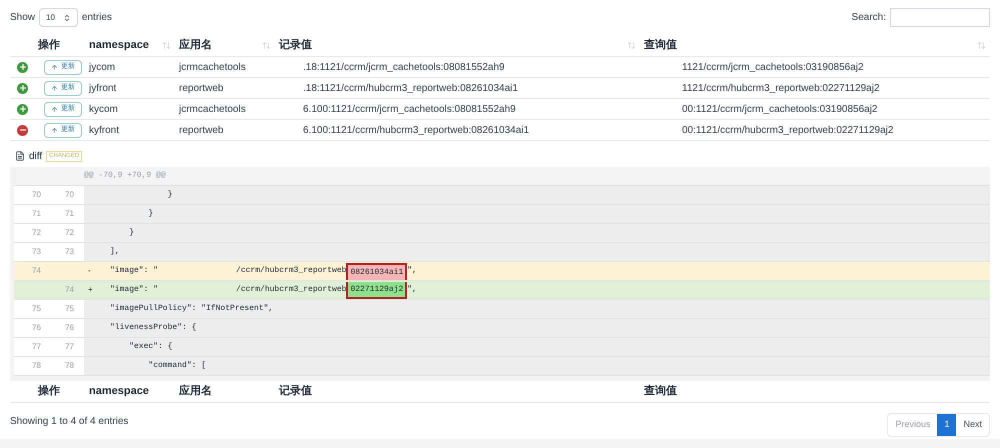 Image resolution: width=1000 pixels, height=448 pixels. What do you see at coordinates (89, 271) in the screenshot?
I see `diff-sign: -` at bounding box center [89, 271].